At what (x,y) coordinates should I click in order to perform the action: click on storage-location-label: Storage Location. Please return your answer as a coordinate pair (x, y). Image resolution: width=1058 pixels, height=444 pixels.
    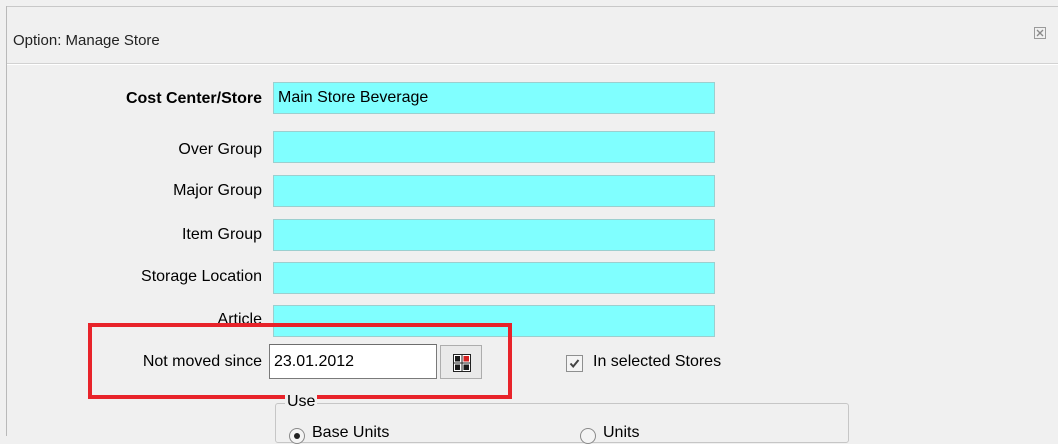
    Looking at the image, I should click on (201, 276).